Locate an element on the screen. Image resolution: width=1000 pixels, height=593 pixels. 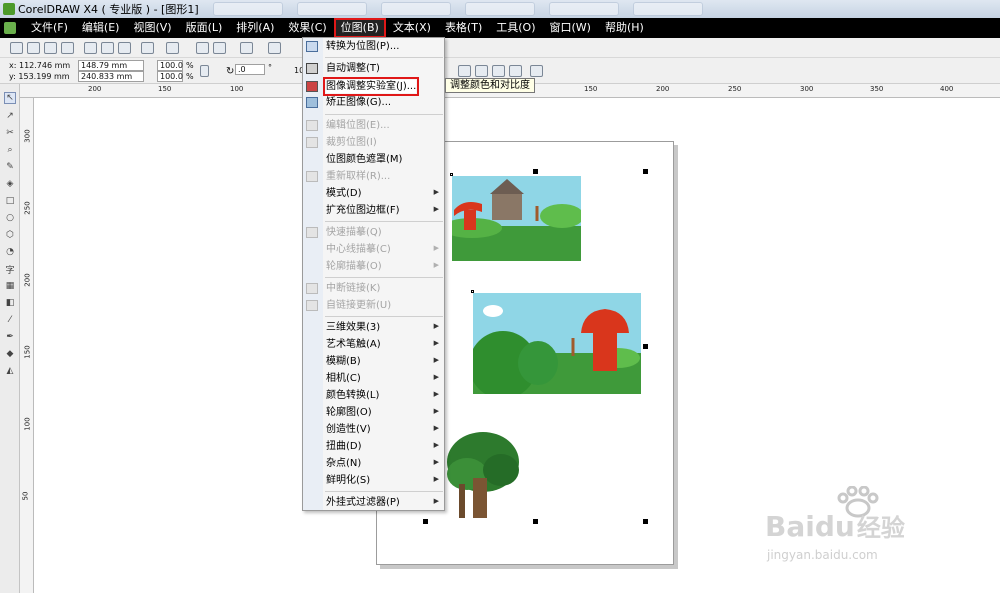
text-tool-icon: 字 is located at coordinates (10, 269).